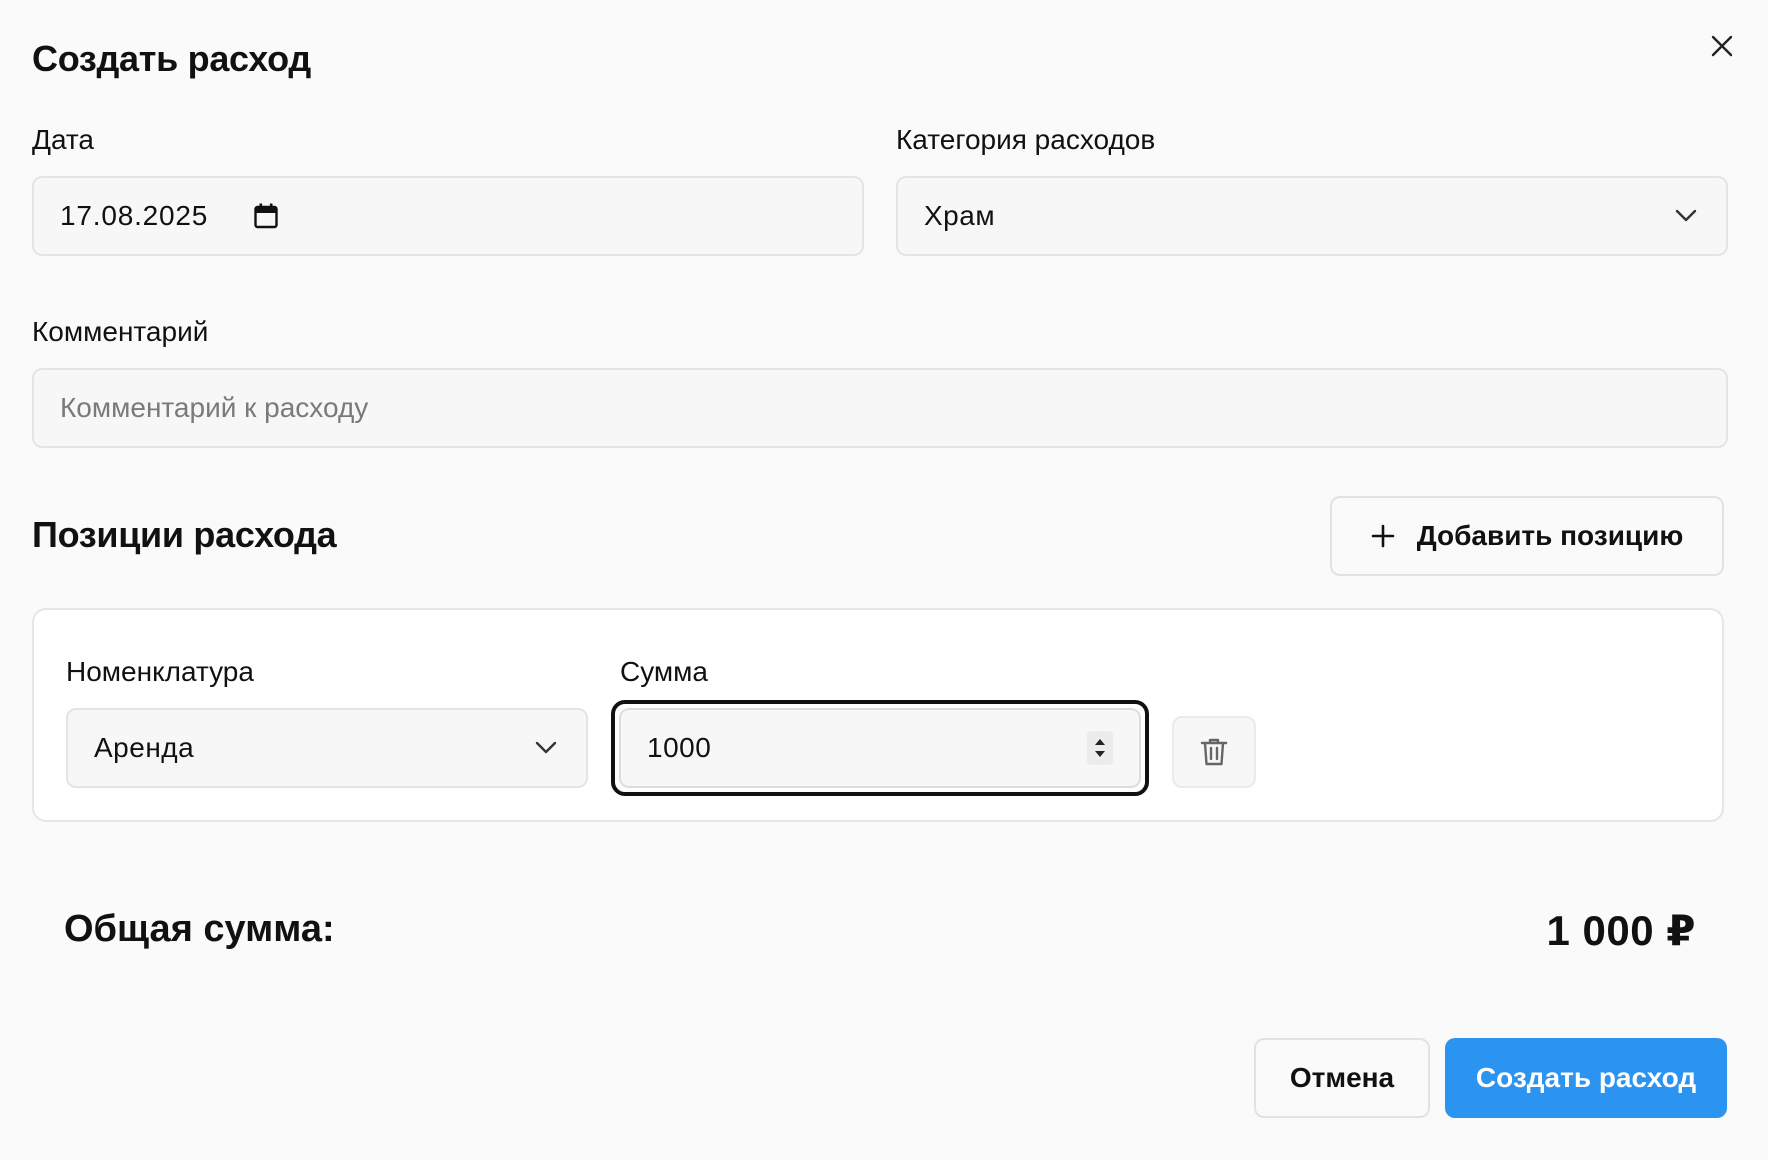  I want to click on comment-placeholder: Комментарий к расходу, so click(214, 407).